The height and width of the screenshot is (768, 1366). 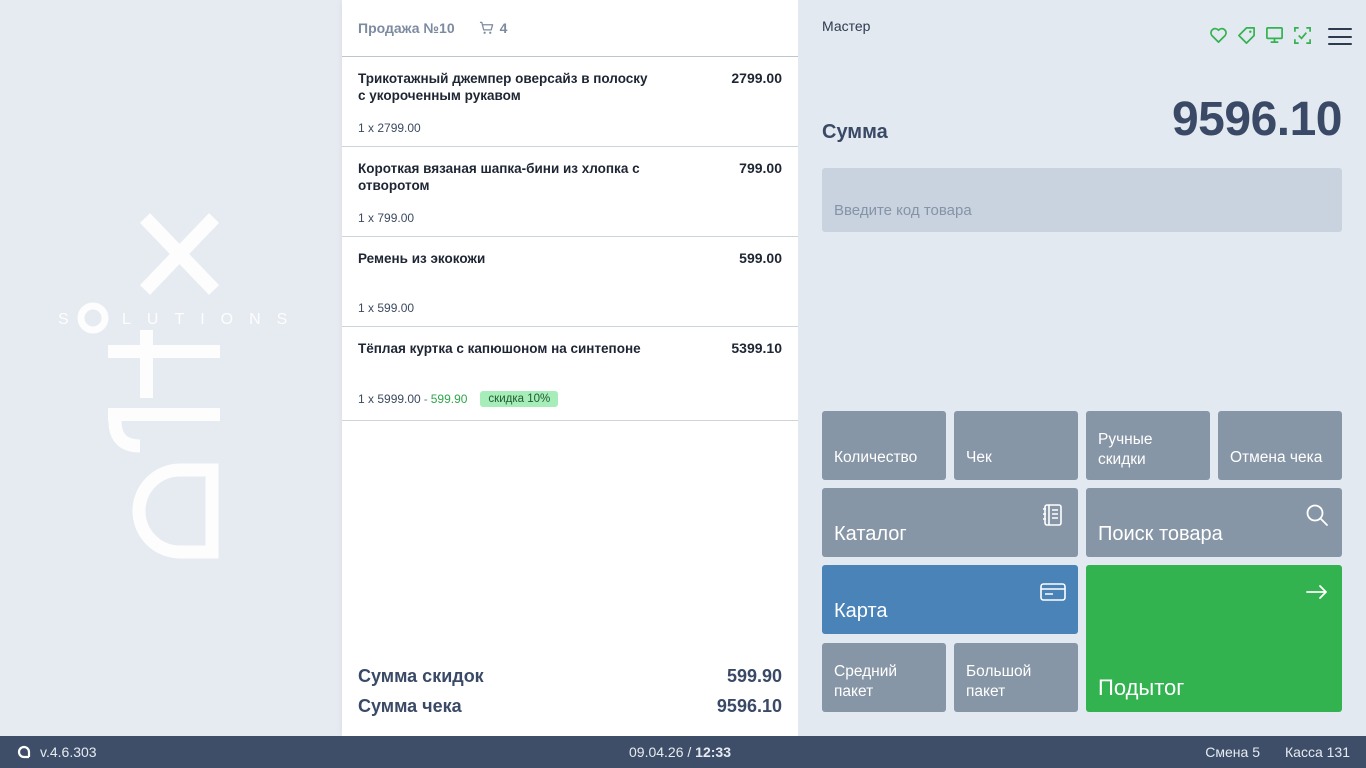 I want to click on item-qty-value: 1 x 799.00, so click(x=386, y=218).